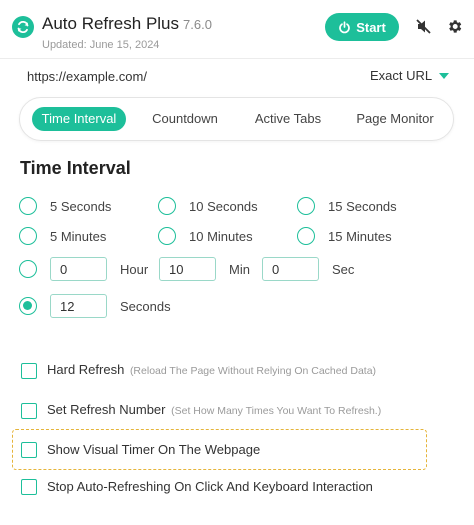 The height and width of the screenshot is (525, 474). Describe the element at coordinates (29, 450) in the screenshot. I see `visual-timer-checkbox` at that location.